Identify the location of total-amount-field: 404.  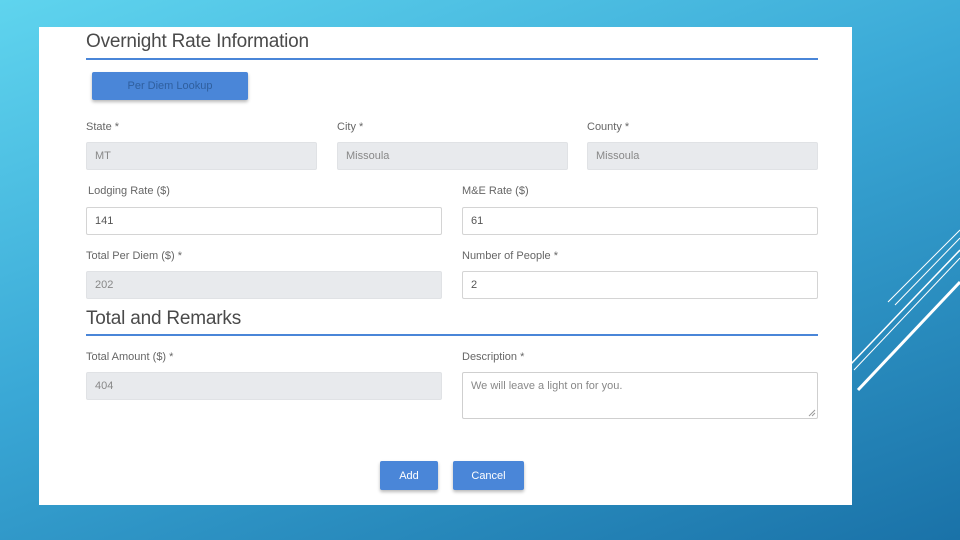
(264, 386).